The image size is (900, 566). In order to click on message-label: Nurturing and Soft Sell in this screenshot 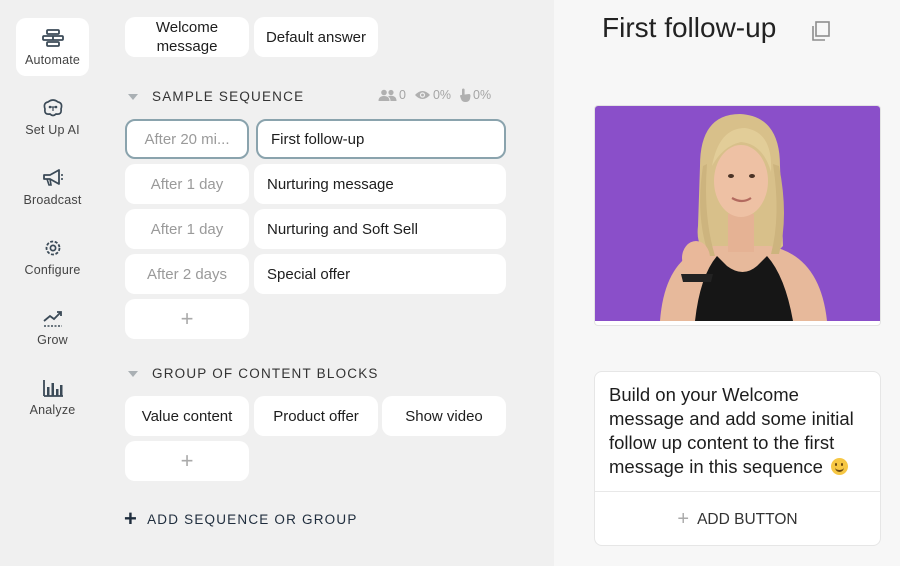, I will do `click(342, 229)`.